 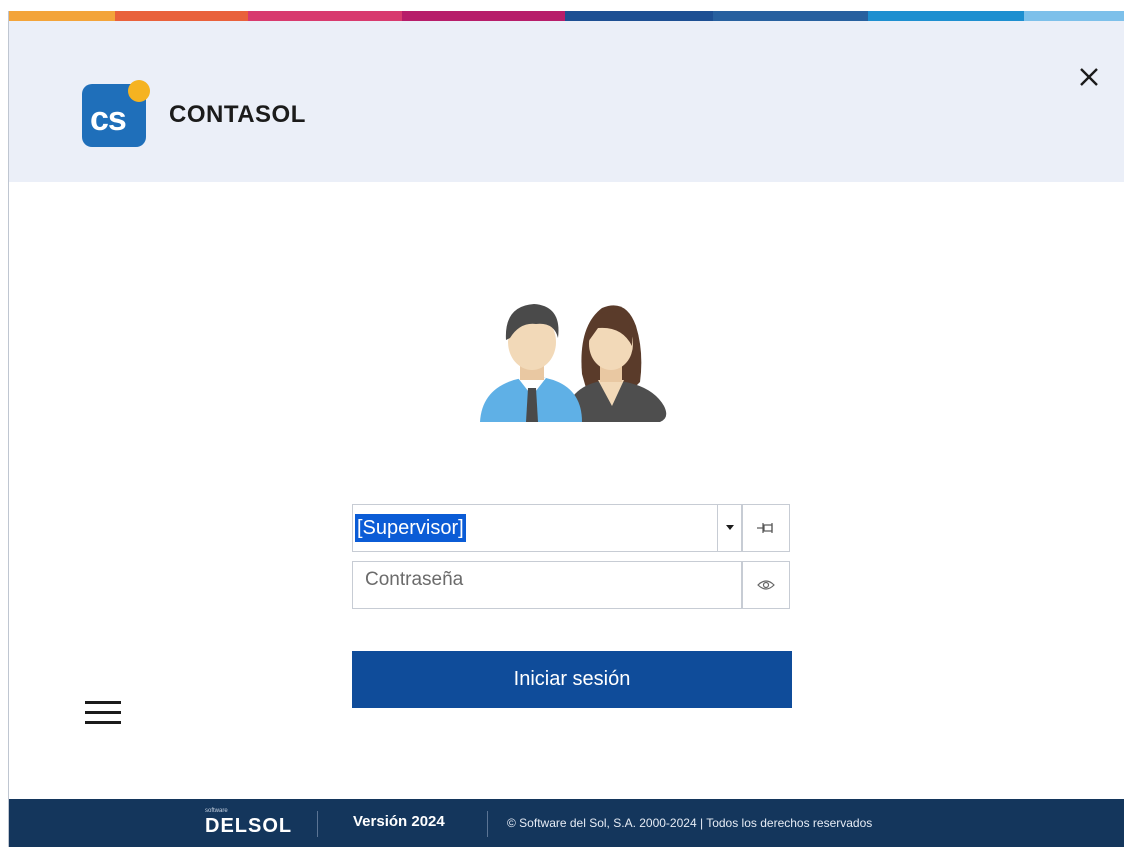 I want to click on login-button: Iniciar sesión, so click(x=572, y=679).